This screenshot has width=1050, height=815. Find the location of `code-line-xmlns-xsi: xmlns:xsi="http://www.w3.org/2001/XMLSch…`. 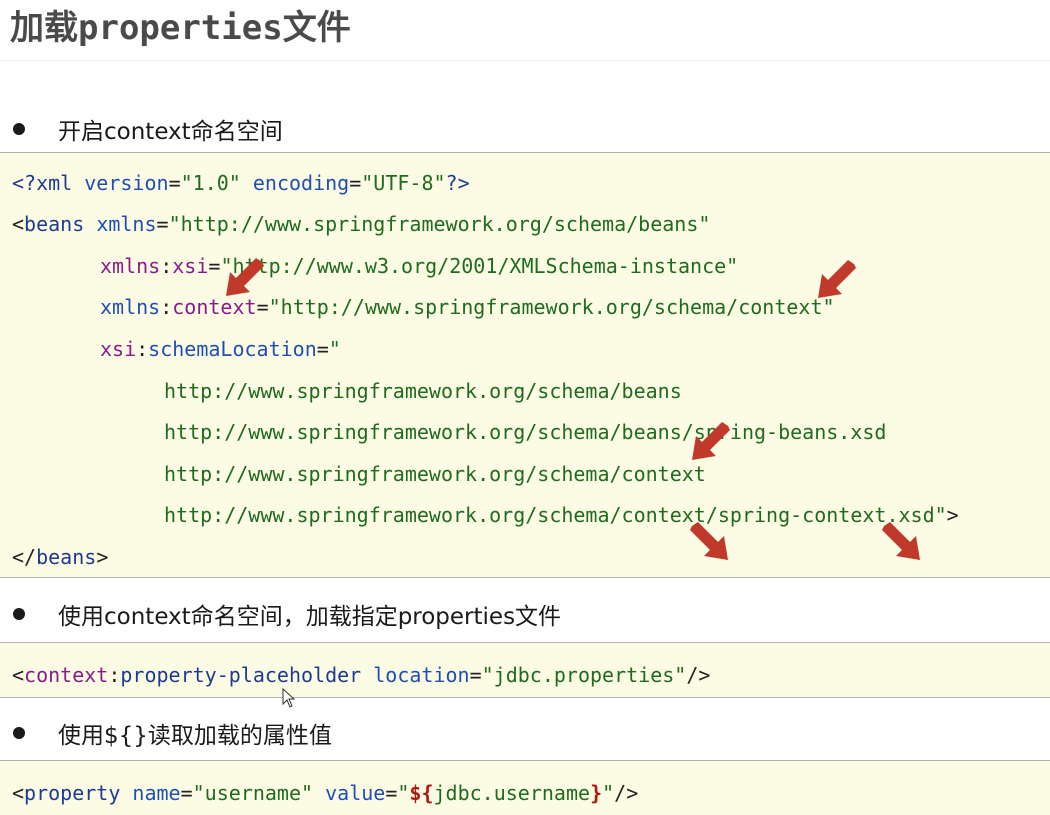

code-line-xmlns-xsi: xmlns:xsi="http://www.w3.org/2001/XMLSch… is located at coordinates (419, 266).